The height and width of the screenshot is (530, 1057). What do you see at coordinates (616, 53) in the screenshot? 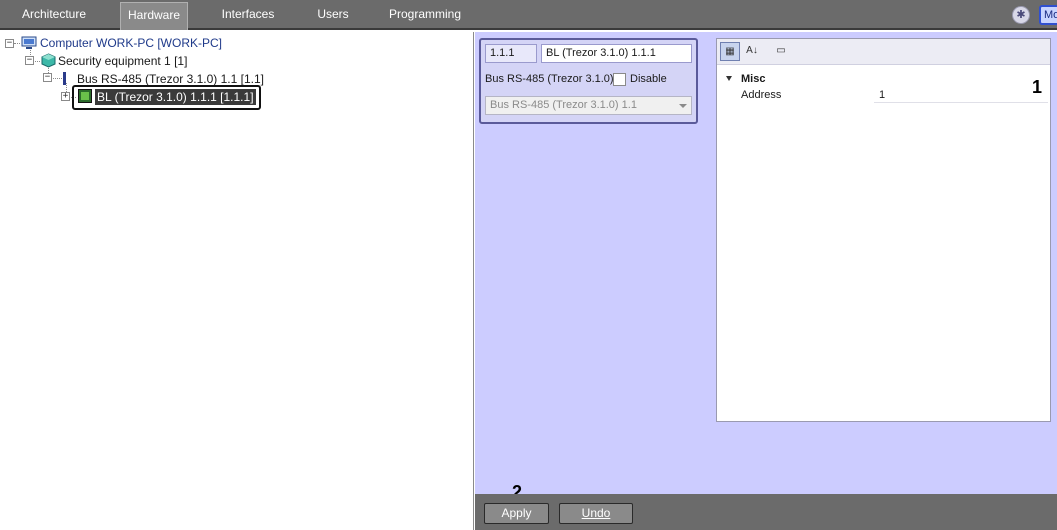
I see `device-name-field: BL (Trezor 3.1.0) 1.1.1` at bounding box center [616, 53].